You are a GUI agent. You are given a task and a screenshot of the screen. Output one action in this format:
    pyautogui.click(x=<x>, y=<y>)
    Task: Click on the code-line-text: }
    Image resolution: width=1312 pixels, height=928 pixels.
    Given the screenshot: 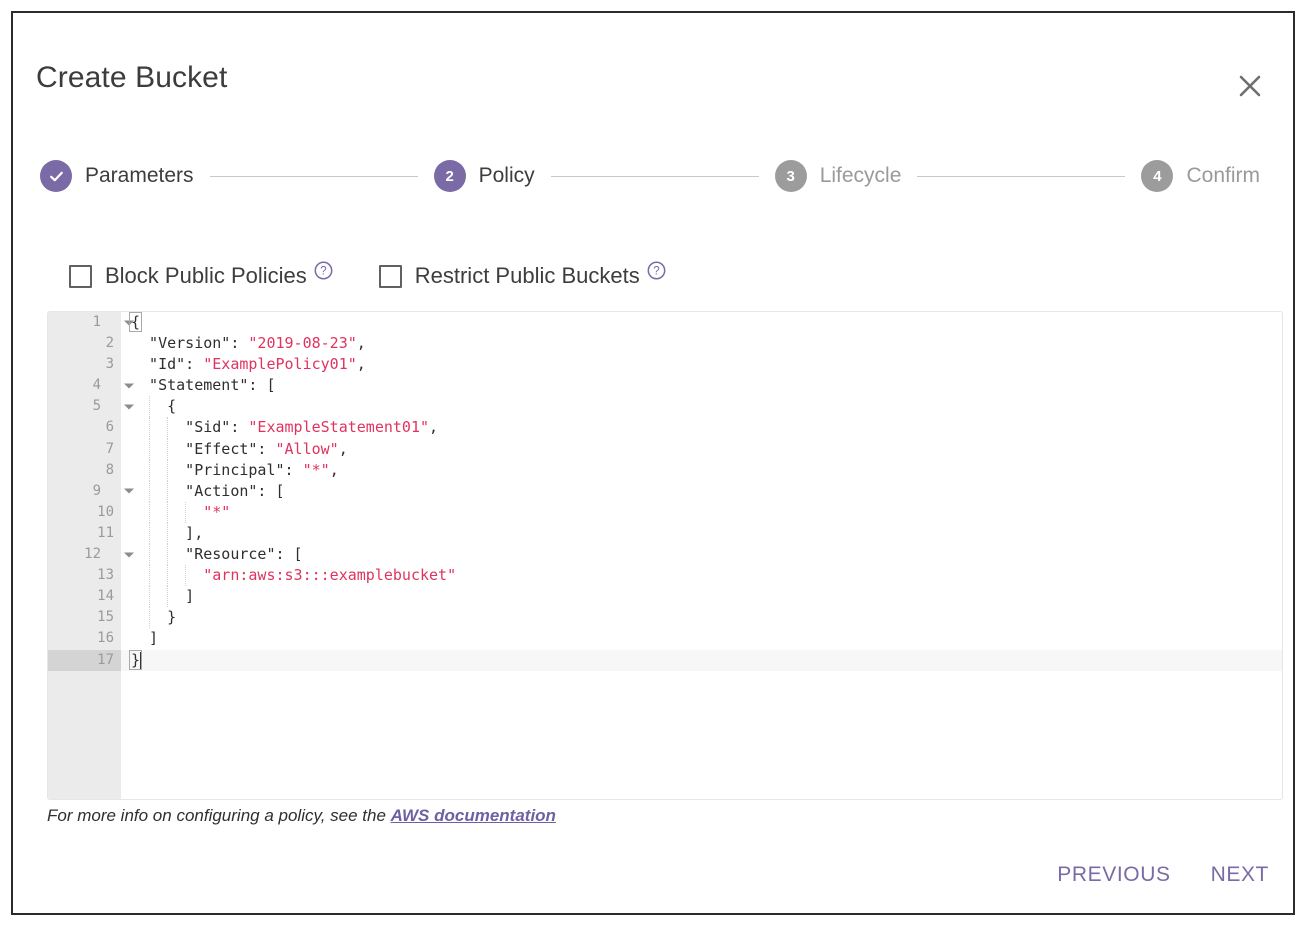 What is the action you would take?
    pyautogui.click(x=701, y=660)
    